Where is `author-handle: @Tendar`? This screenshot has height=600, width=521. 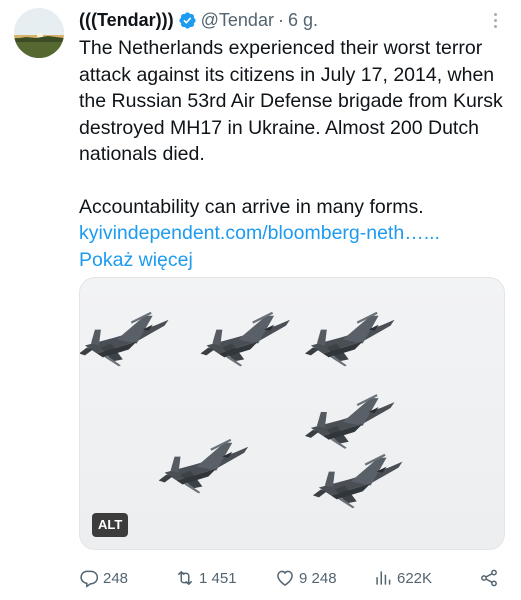 author-handle: @Tendar is located at coordinates (237, 20).